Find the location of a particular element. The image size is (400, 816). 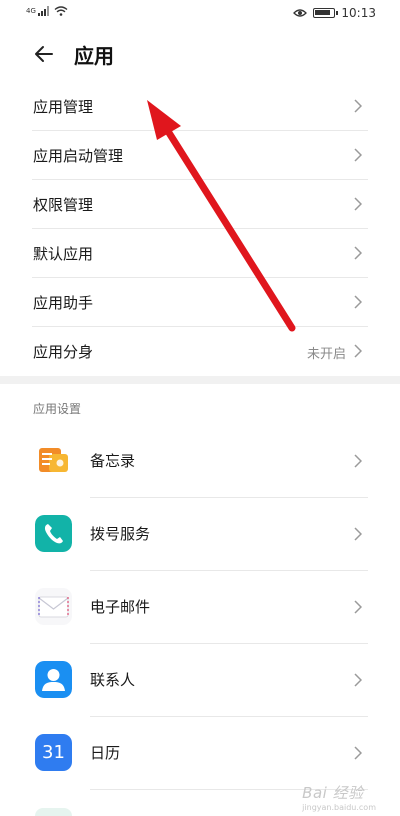

envelope-icon is located at coordinates (53, 606).